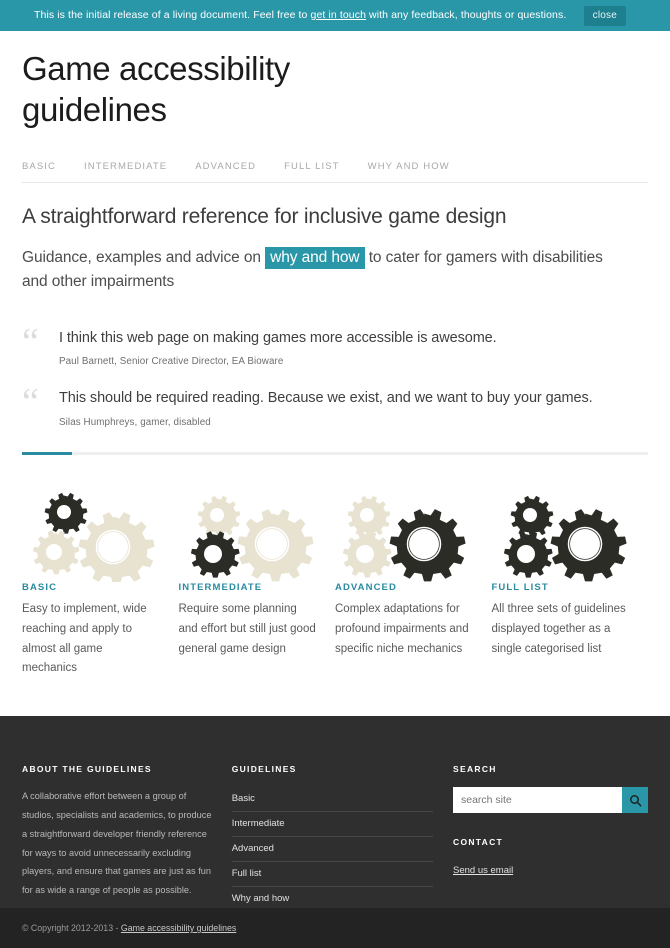  I want to click on footer-link-intermediate: Intermediate, so click(332, 824).